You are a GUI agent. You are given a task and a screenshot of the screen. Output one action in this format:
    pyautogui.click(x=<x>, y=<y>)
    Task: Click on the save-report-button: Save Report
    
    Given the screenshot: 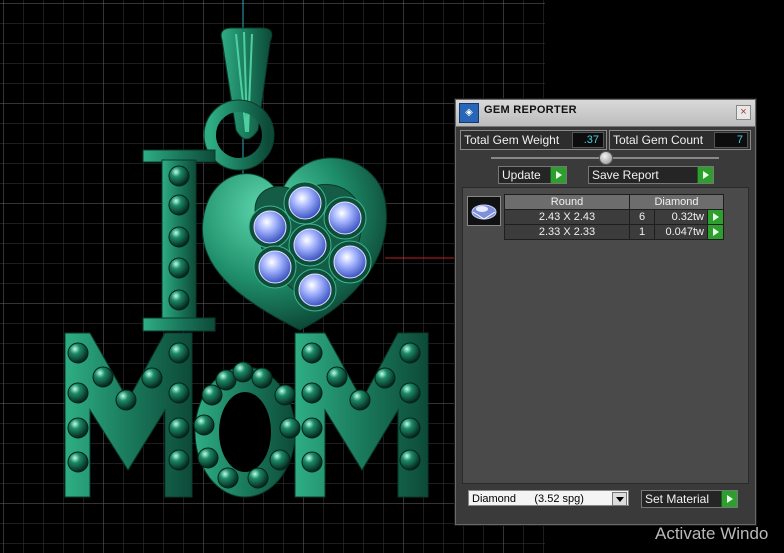 What is the action you would take?
    pyautogui.click(x=651, y=175)
    